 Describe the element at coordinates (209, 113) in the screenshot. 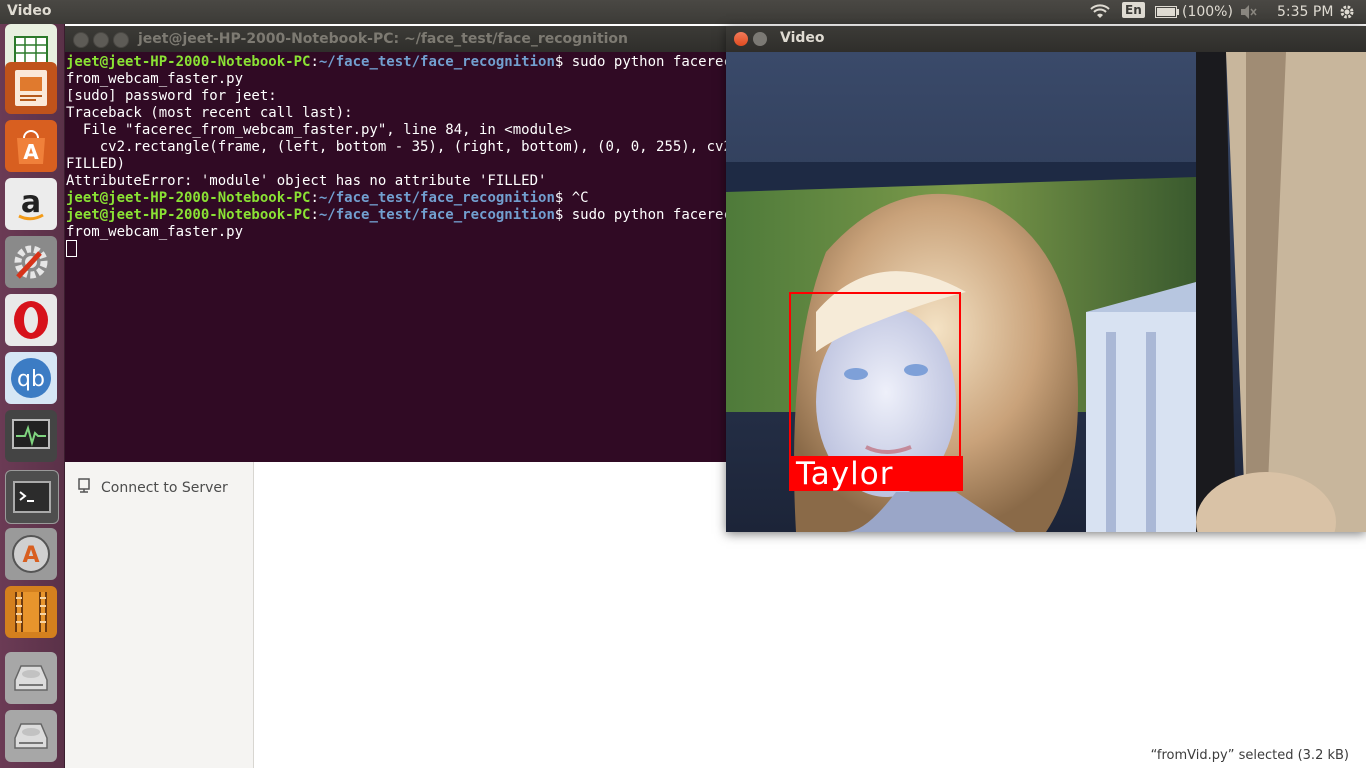

I see `terminal-line: Traceback (most recent call last):` at that location.